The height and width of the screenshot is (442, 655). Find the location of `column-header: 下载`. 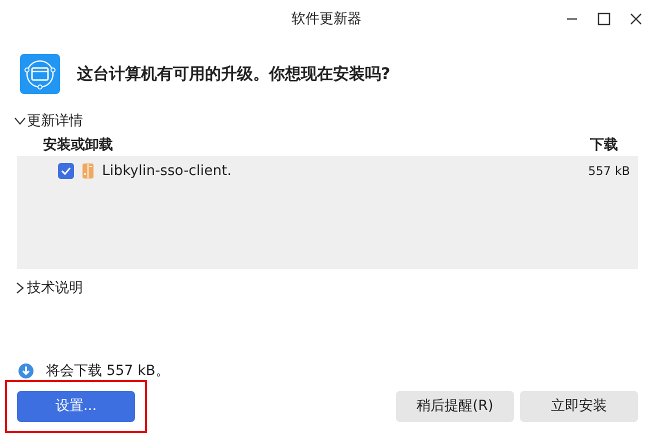

column-header: 下载 is located at coordinates (604, 145).